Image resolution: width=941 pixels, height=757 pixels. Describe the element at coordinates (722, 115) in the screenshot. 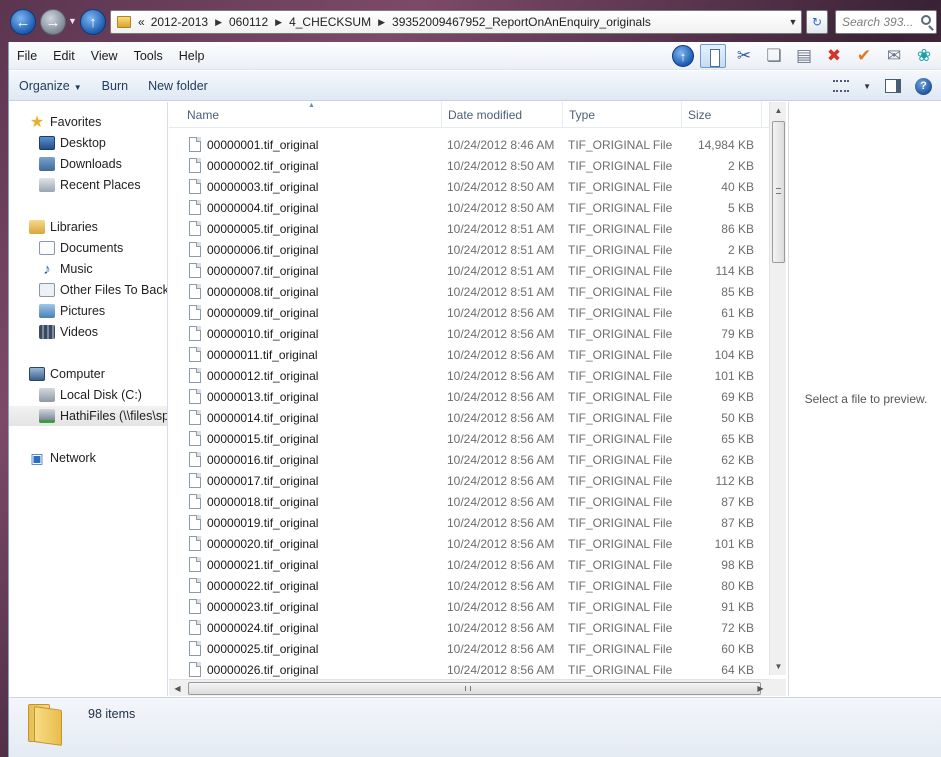

I see `column-size: Size` at that location.